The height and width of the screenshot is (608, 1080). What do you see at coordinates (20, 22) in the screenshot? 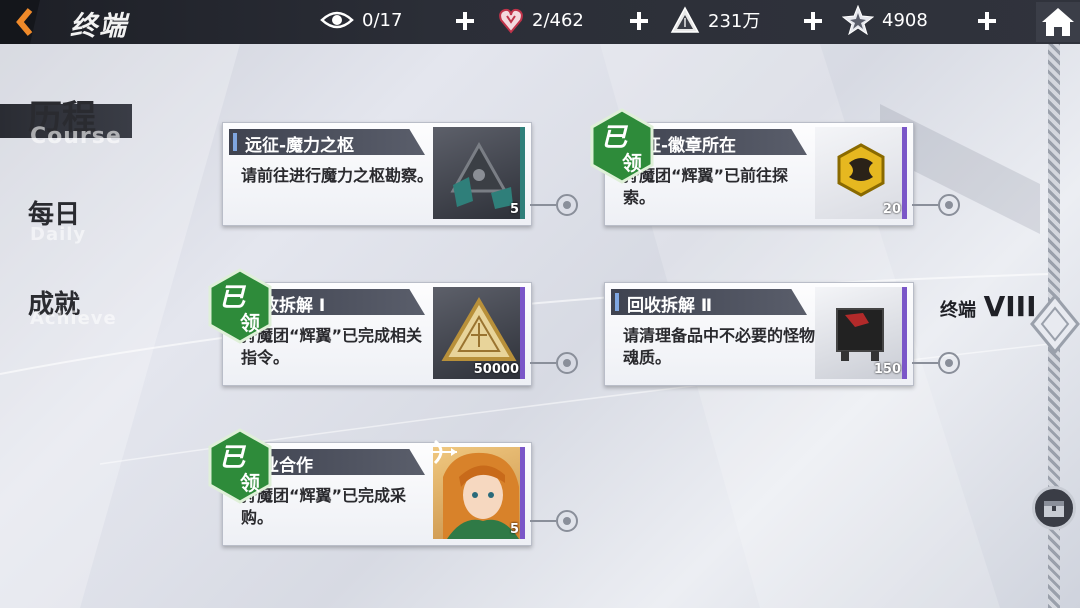
I see `back-arrow-icon` at bounding box center [20, 22].